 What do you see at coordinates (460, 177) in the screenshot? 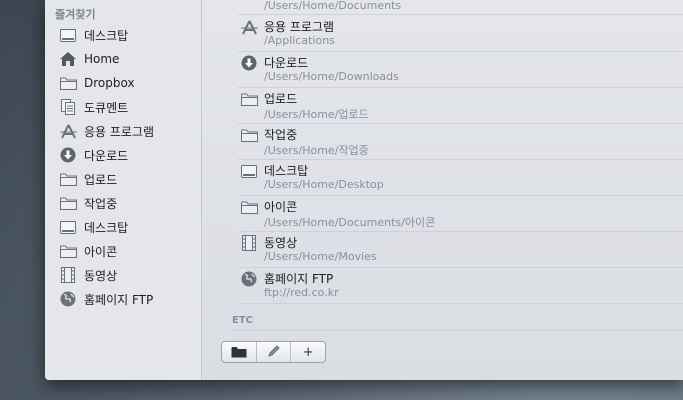
I see `list-item-desktop: 데스크탑 /Users/Home/Desktop` at bounding box center [460, 177].